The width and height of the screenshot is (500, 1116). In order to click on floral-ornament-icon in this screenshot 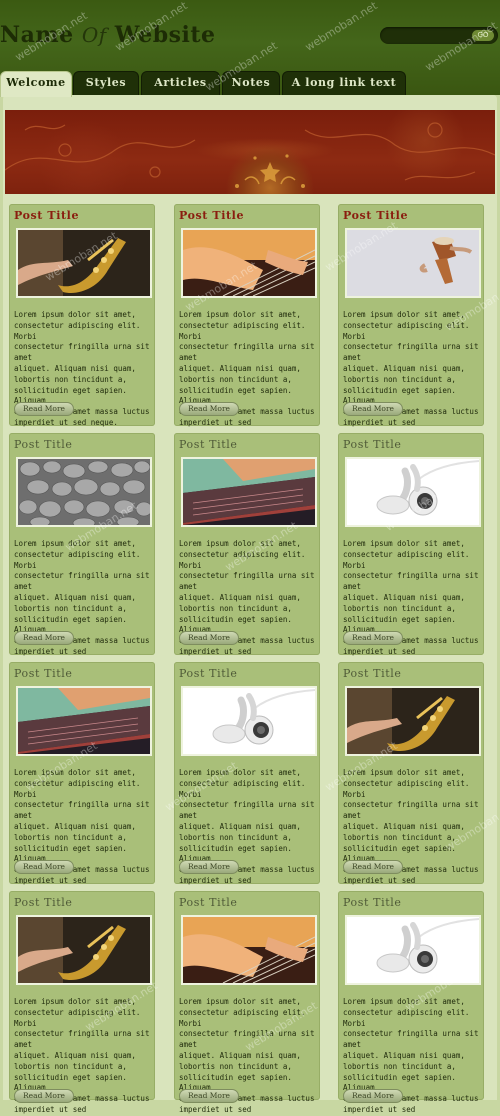, I will do `click(250, 155)`.